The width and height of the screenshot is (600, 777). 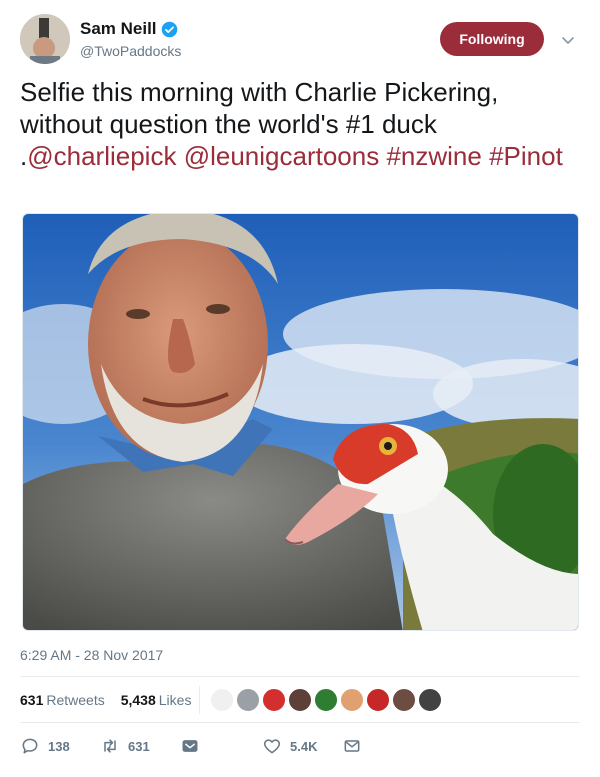 I want to click on likes-stat: 5,438 Likes, so click(x=156, y=700).